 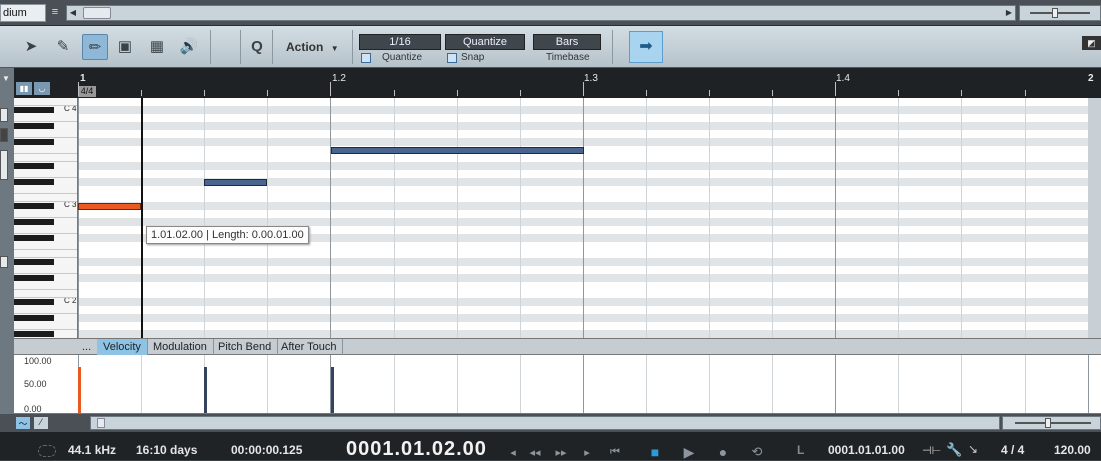 I want to click on paint-tool-icon: ▣, so click(x=125, y=47).